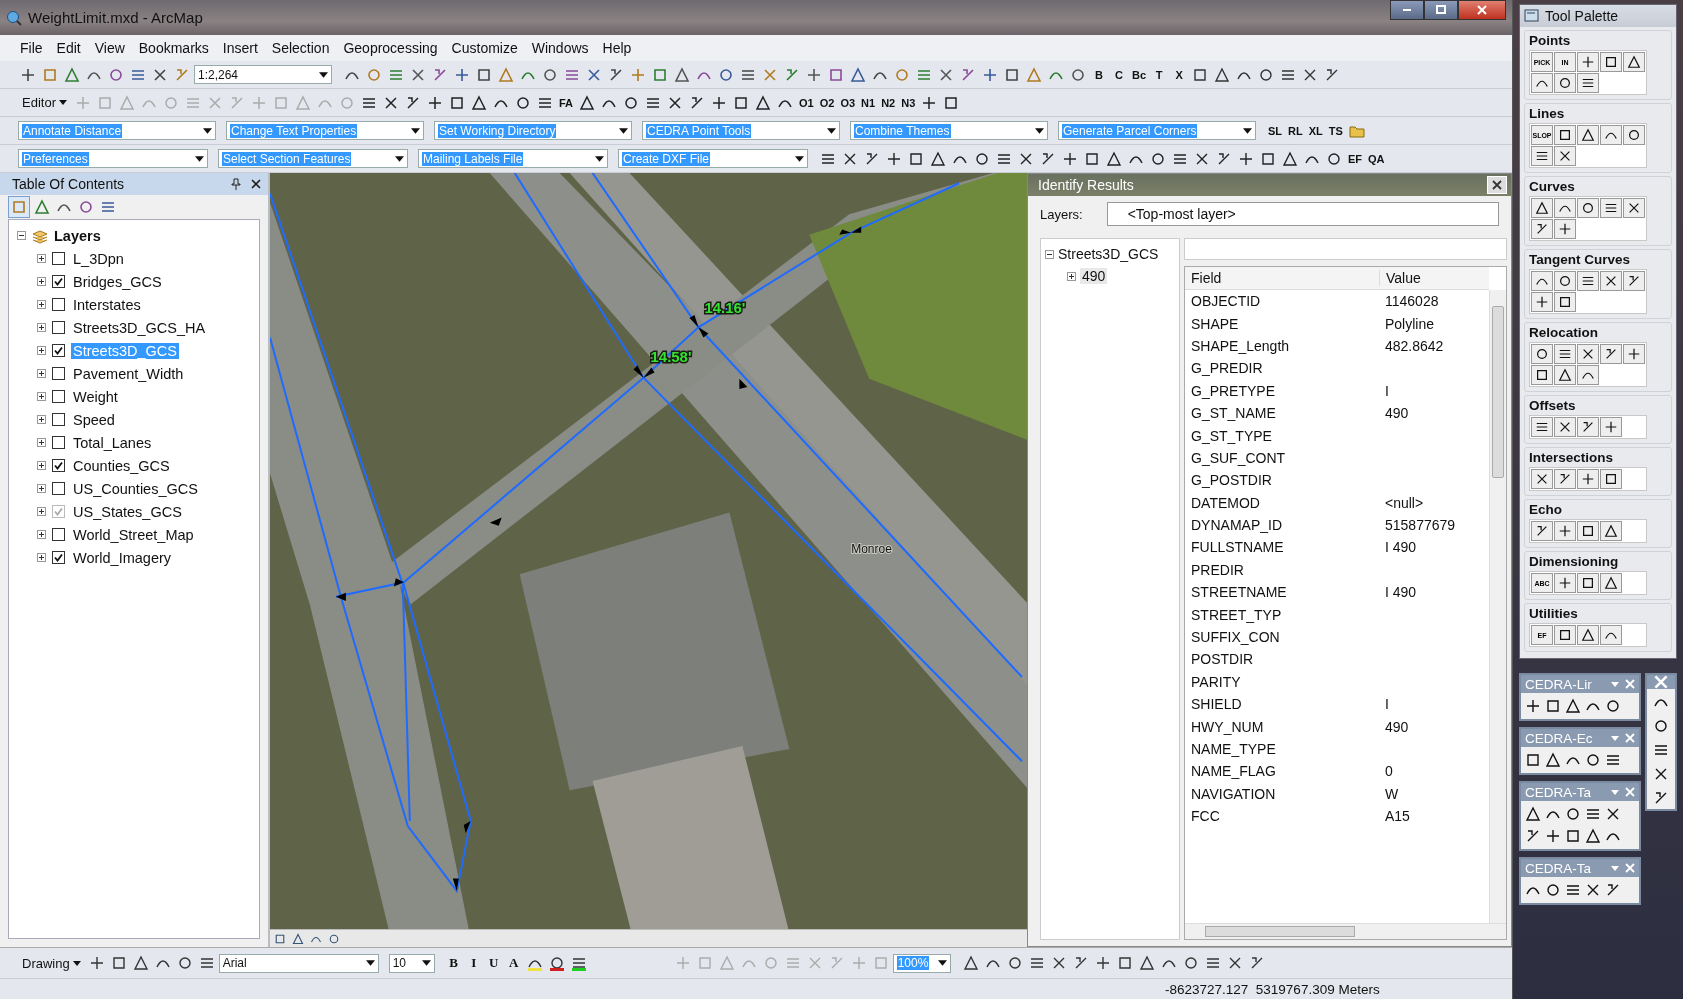 The height and width of the screenshot is (999, 1683). I want to click on table-cell-text: 482.8642, so click(1414, 345).